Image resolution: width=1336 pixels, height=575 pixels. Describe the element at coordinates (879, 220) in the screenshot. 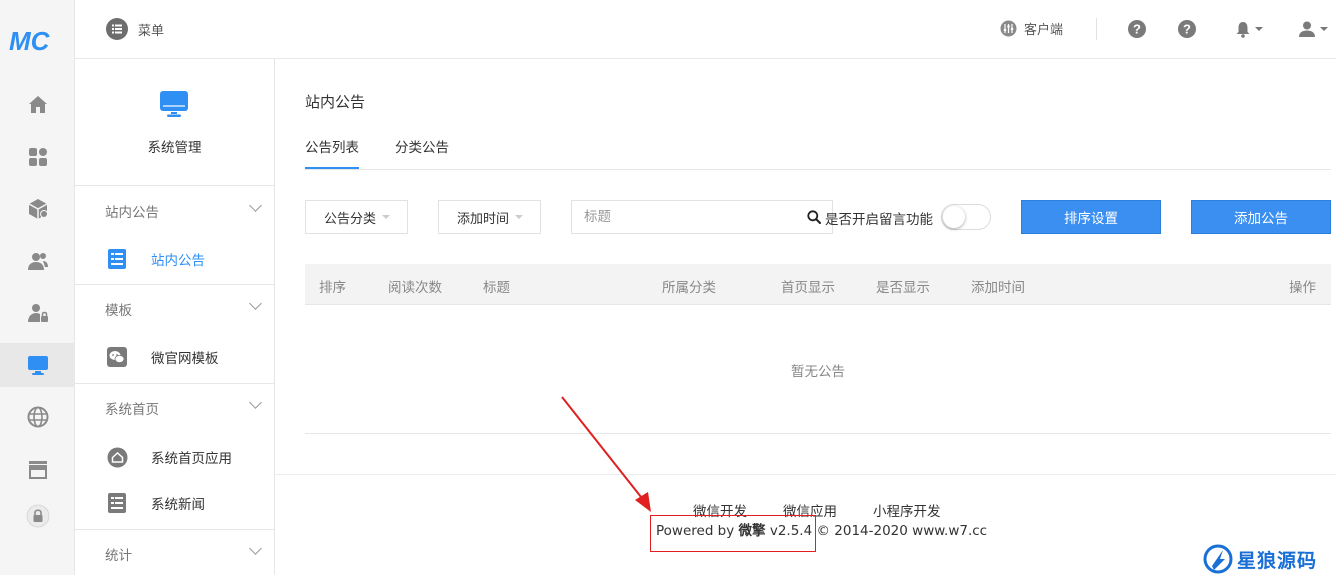

I see `comment-toggle-label: 是否开启留言功能` at that location.